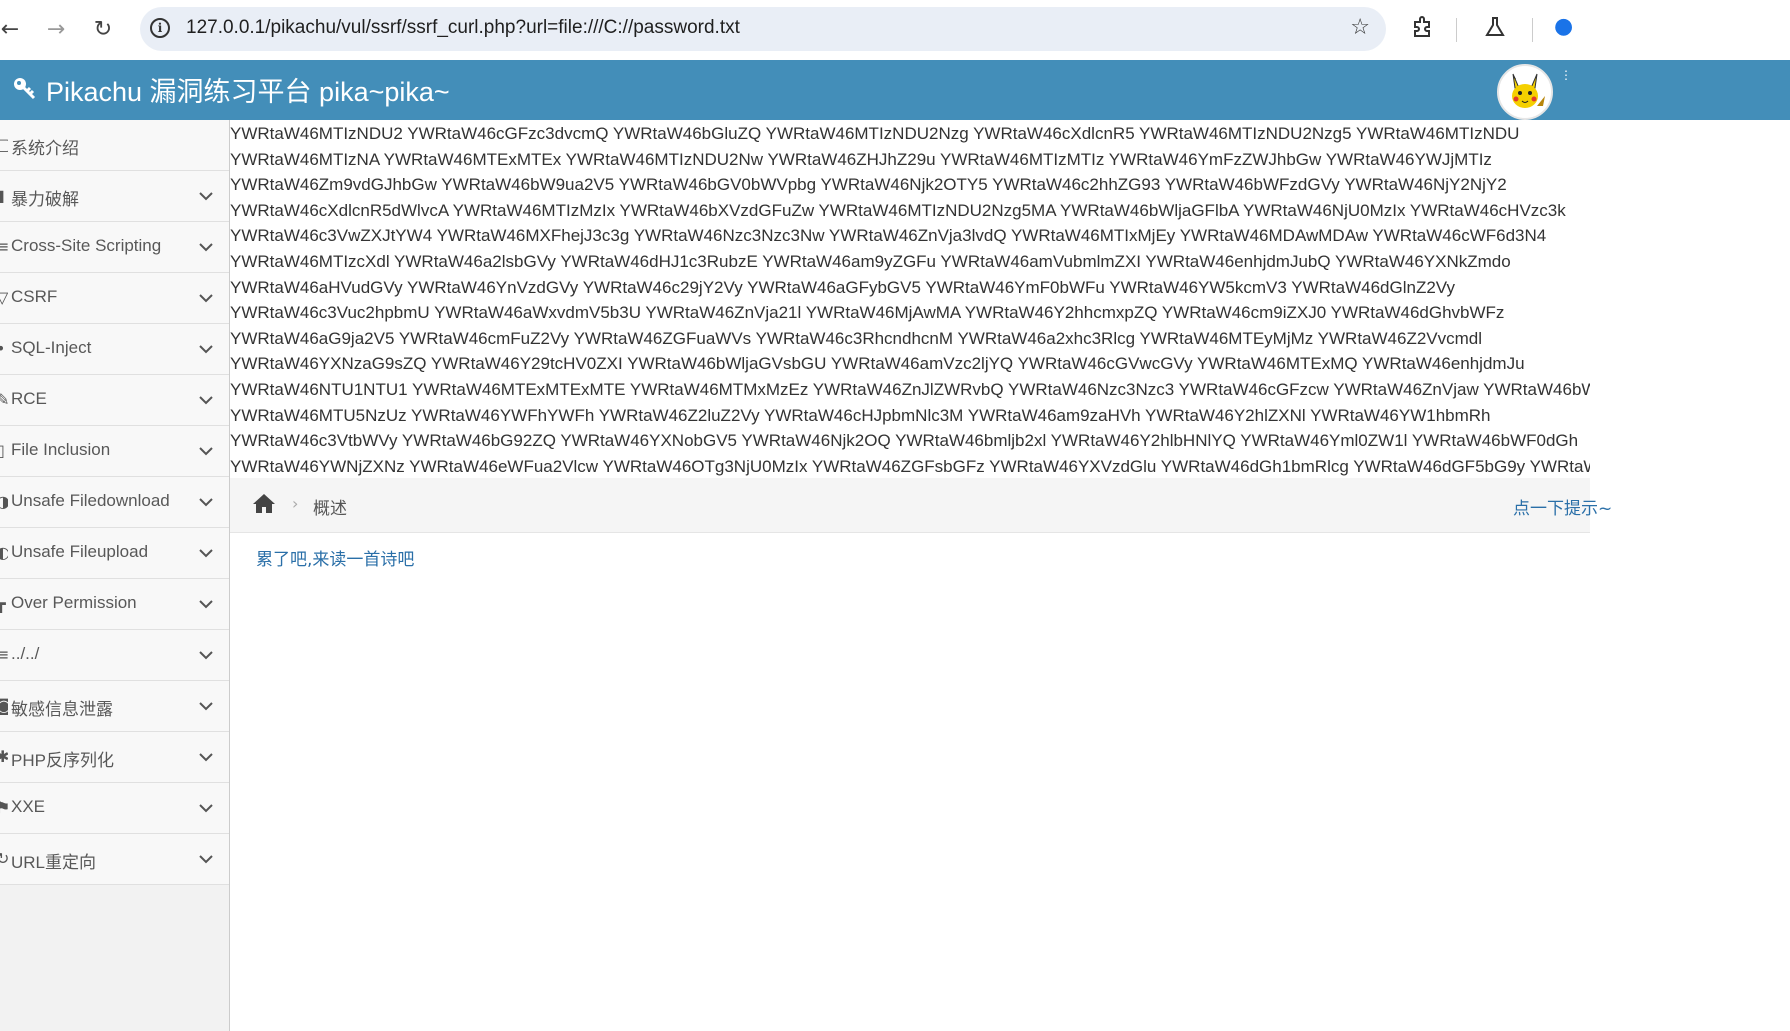 Image resolution: width=1790 pixels, height=1031 pixels. I want to click on extensions-icon, so click(1423, 30).